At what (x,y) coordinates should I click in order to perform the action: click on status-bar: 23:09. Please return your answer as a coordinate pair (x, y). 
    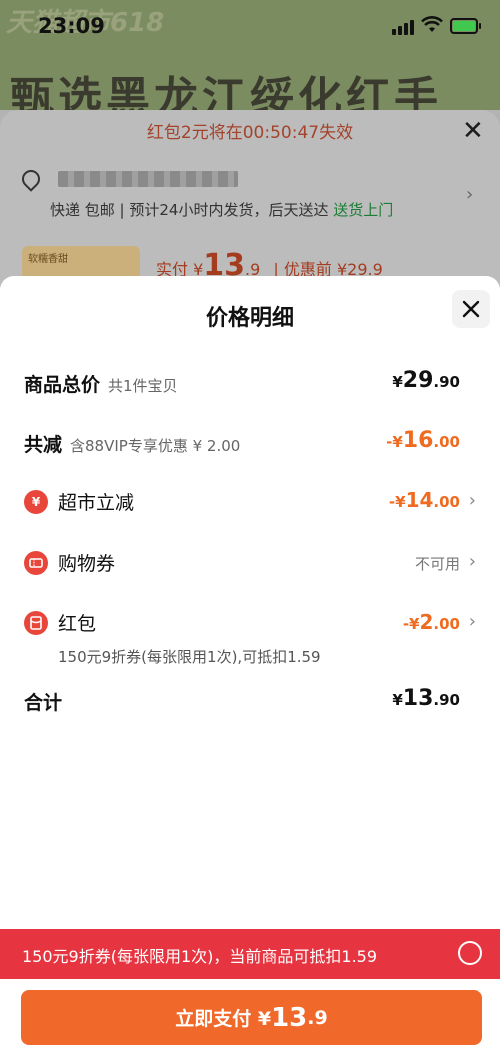
    Looking at the image, I should click on (250, 28).